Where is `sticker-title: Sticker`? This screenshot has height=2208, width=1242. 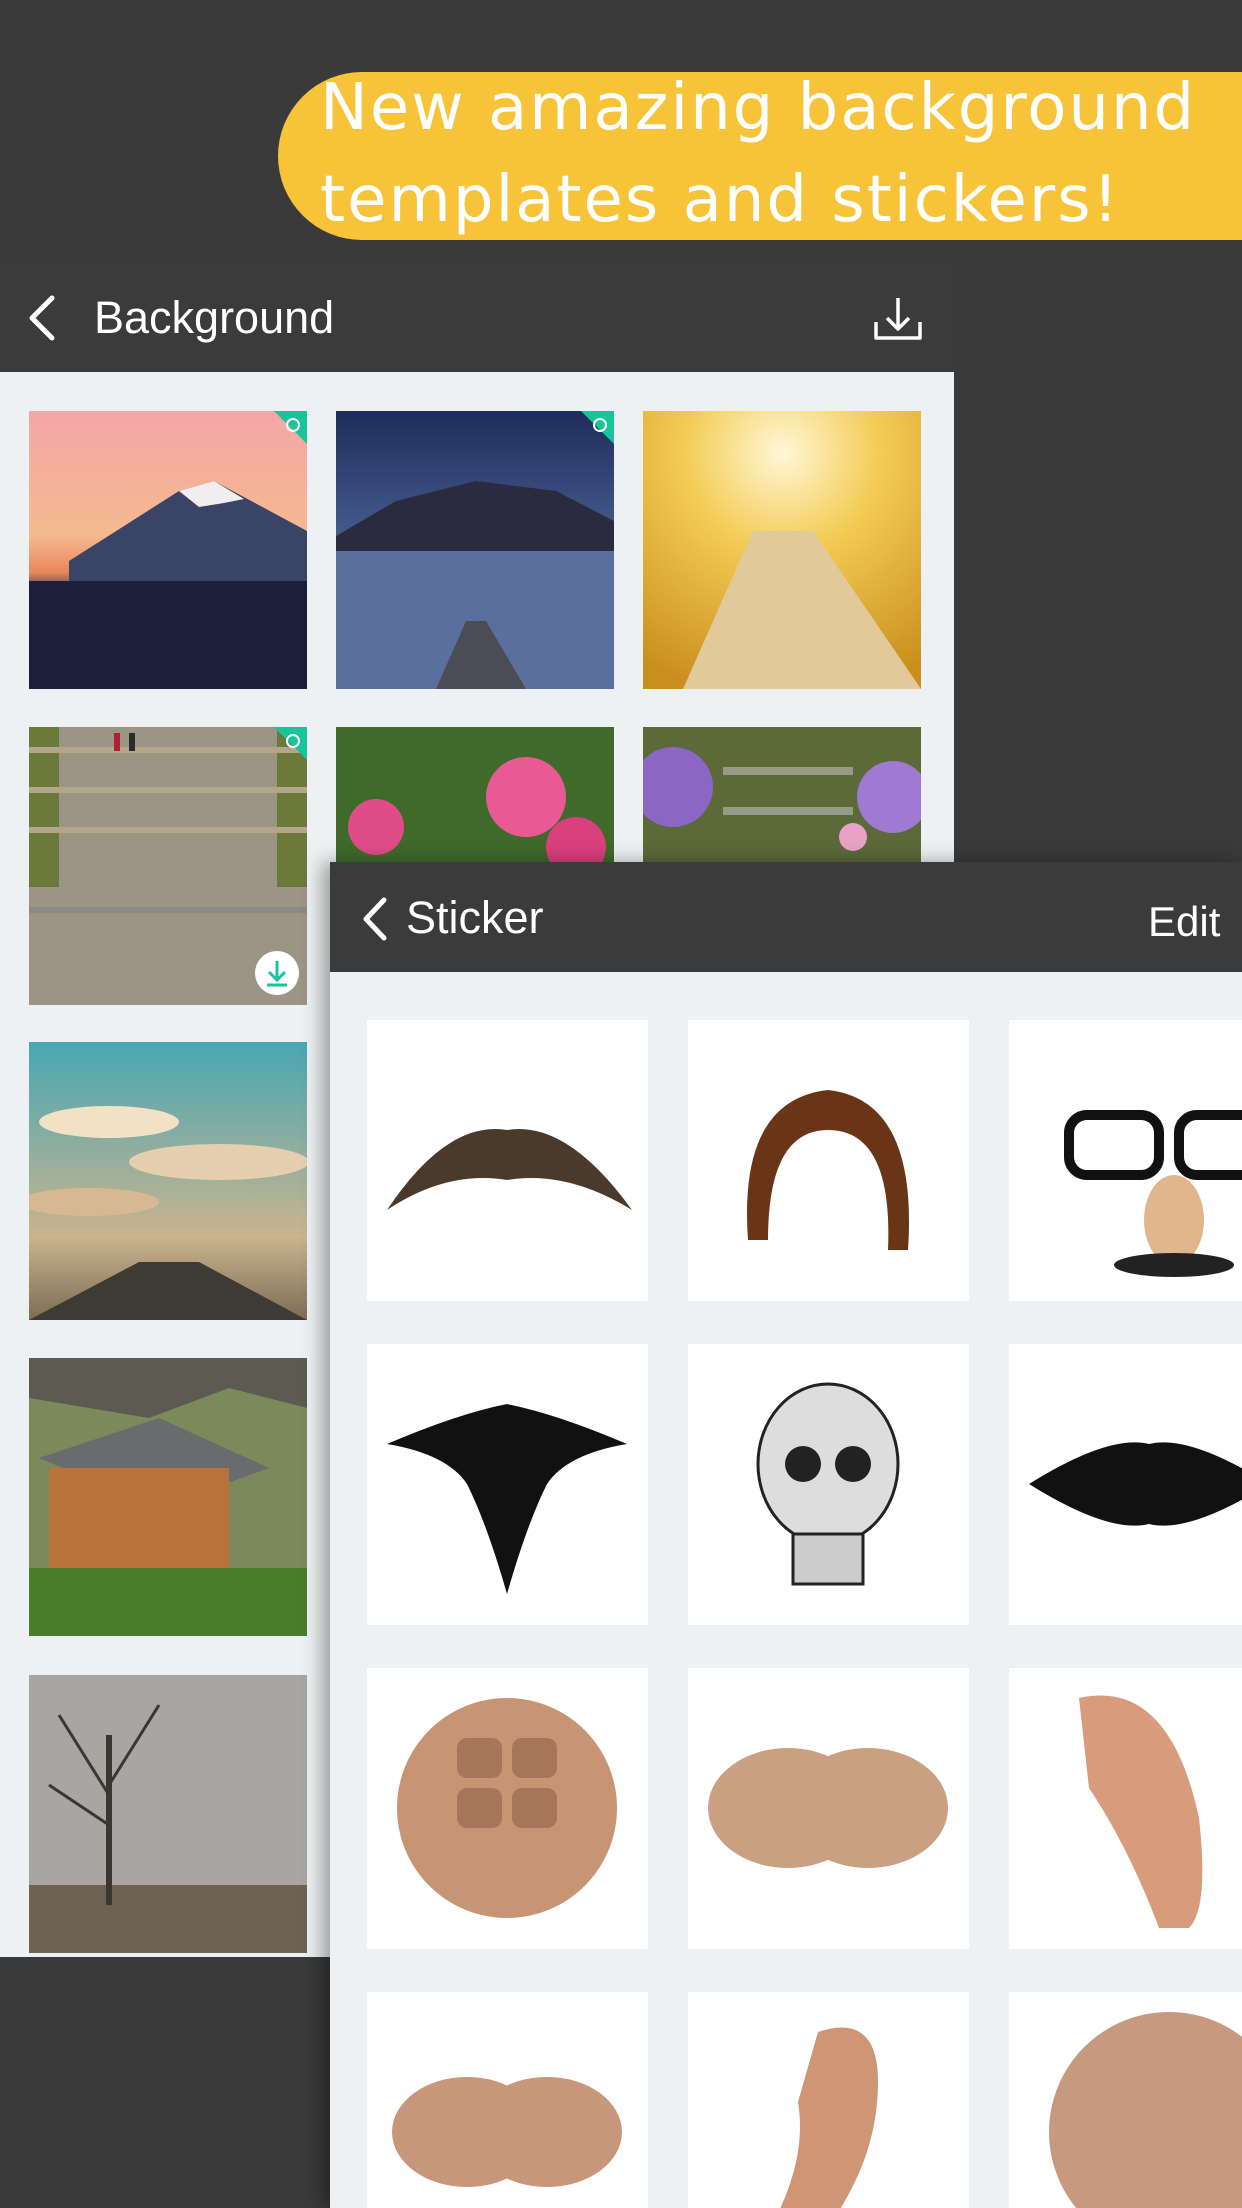
sticker-title: Sticker is located at coordinates (475, 917).